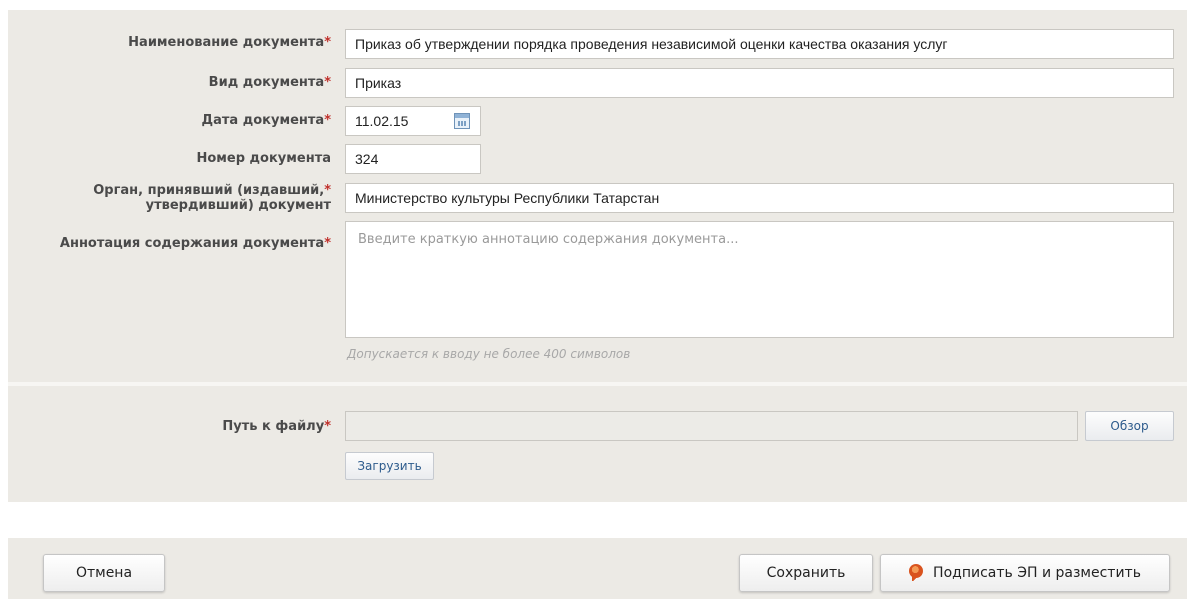  I want to click on sign-and-publish-button: Подписать ЭП и разместить, so click(1025, 573).